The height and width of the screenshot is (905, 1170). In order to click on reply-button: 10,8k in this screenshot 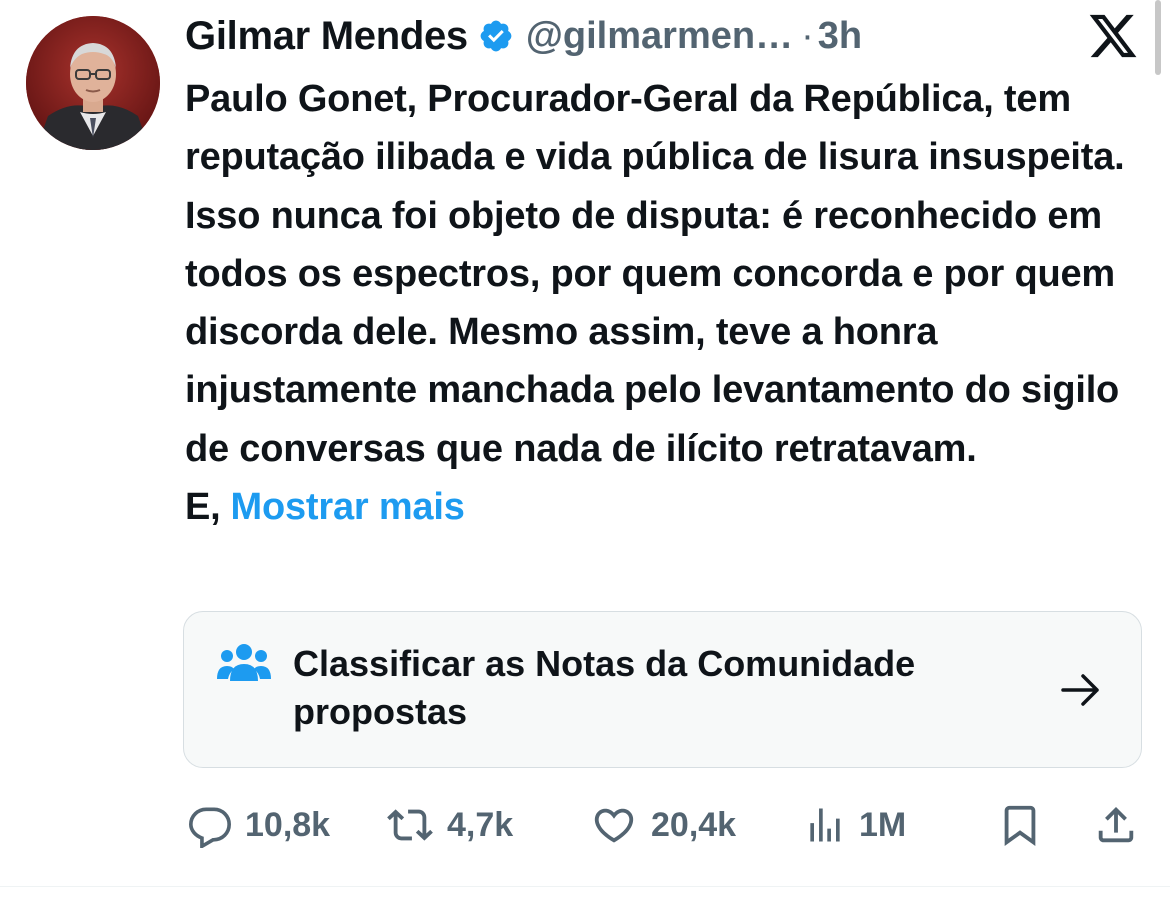, I will do `click(258, 825)`.